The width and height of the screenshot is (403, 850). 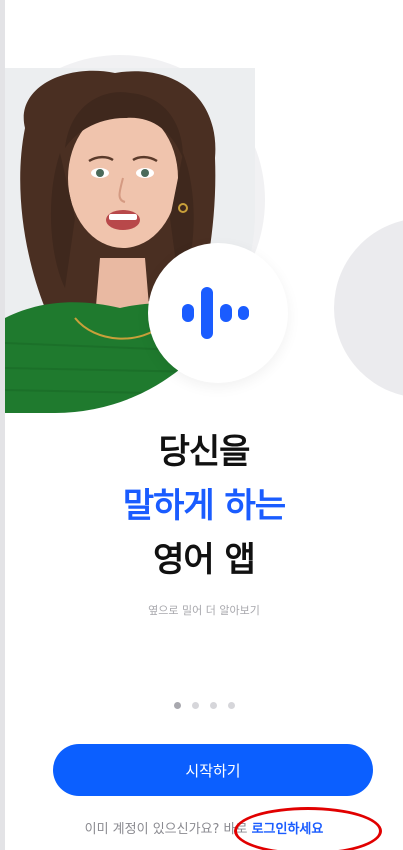 What do you see at coordinates (235, 829) in the screenshot?
I see `login-prefix-text: 바로` at bounding box center [235, 829].